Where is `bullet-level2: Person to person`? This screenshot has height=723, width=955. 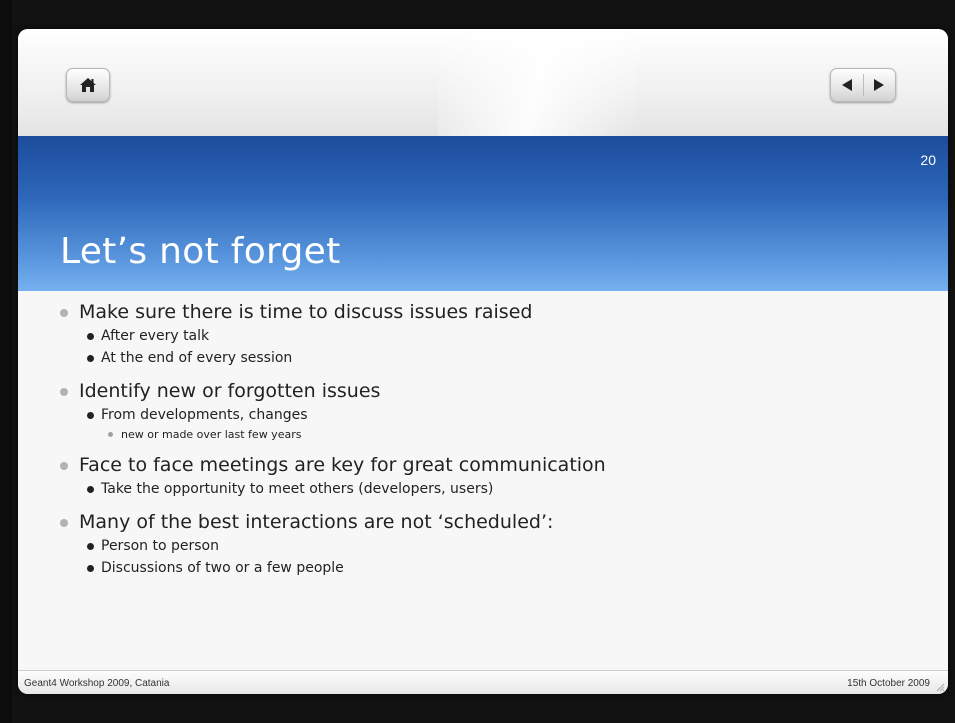
bullet-level2: Person to person is located at coordinates (494, 546).